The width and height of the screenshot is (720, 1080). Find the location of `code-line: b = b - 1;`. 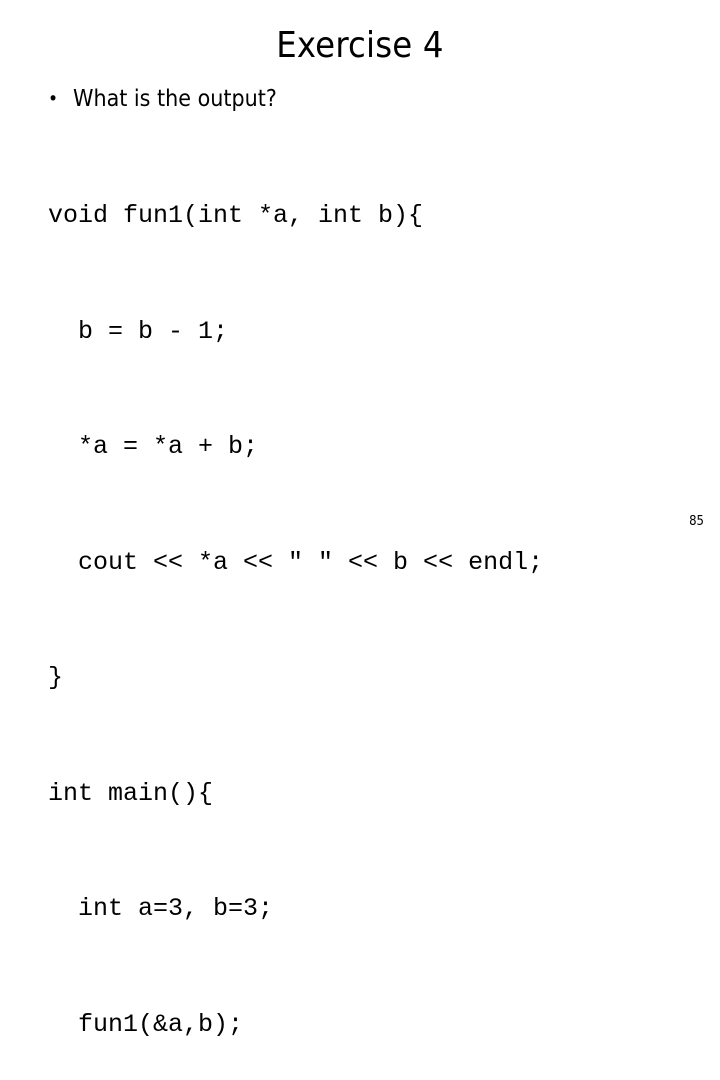

code-line: b = b - 1; is located at coordinates (138, 331).